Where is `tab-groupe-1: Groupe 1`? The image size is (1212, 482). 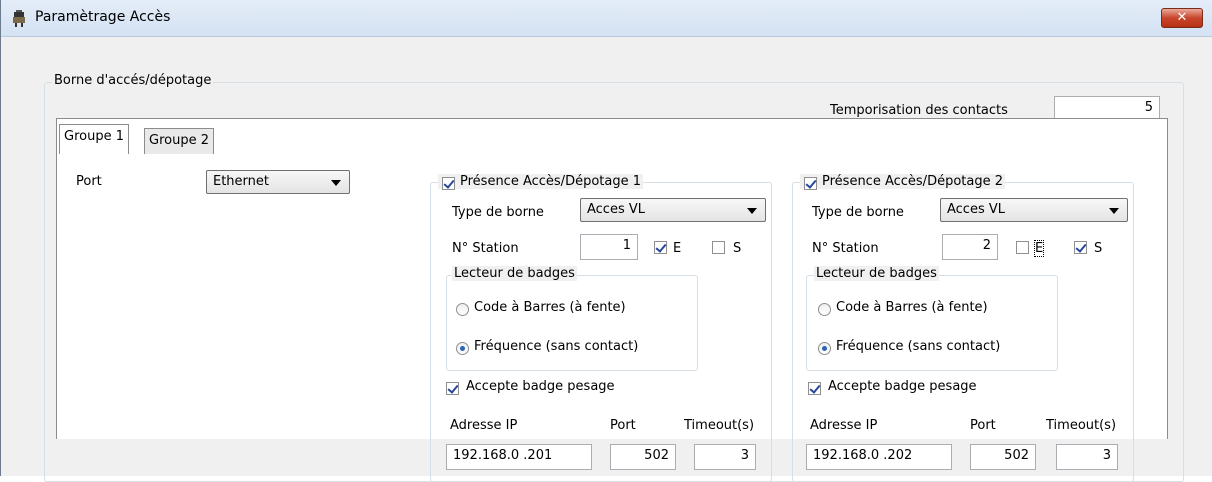 tab-groupe-1: Groupe 1 is located at coordinates (94, 139).